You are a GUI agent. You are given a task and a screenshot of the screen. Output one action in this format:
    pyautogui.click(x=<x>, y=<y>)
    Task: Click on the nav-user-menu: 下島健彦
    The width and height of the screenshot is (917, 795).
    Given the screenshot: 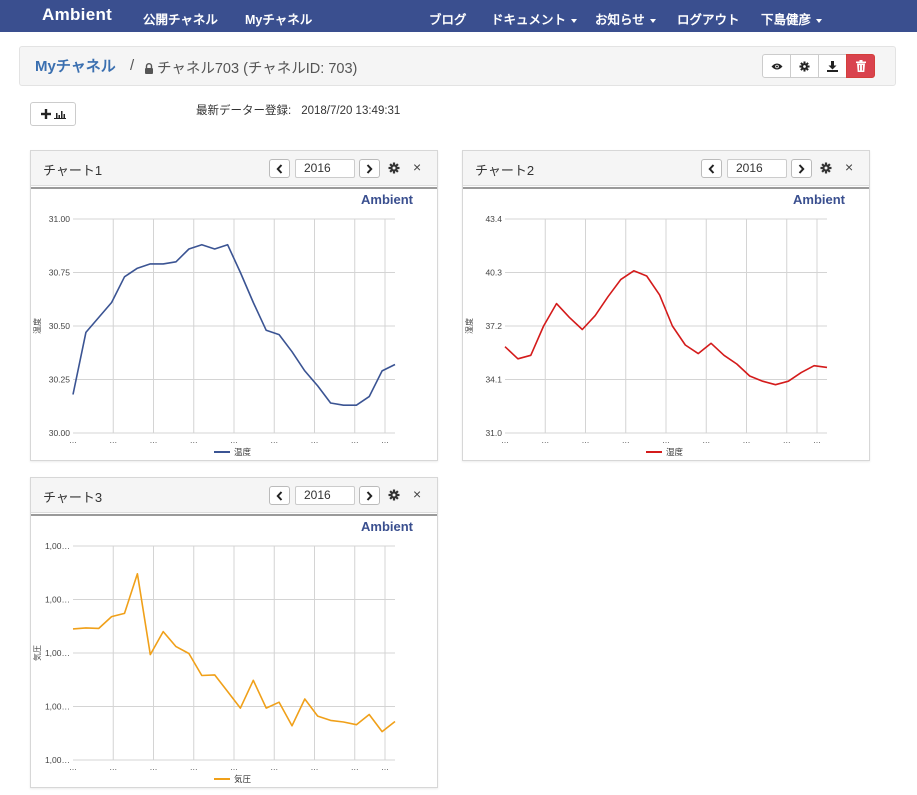 What is the action you would take?
    pyautogui.click(x=792, y=18)
    